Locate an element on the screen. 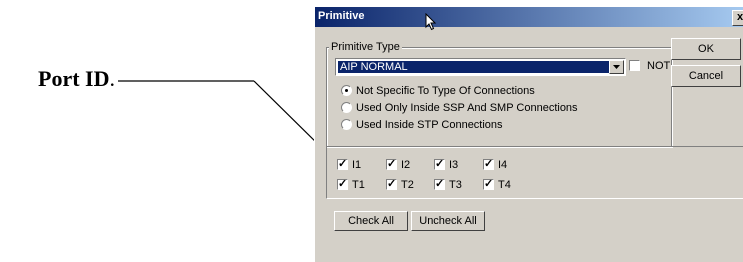 The height and width of the screenshot is (262, 743). port-checkbox-i1: ✓ I1 is located at coordinates (349, 164).